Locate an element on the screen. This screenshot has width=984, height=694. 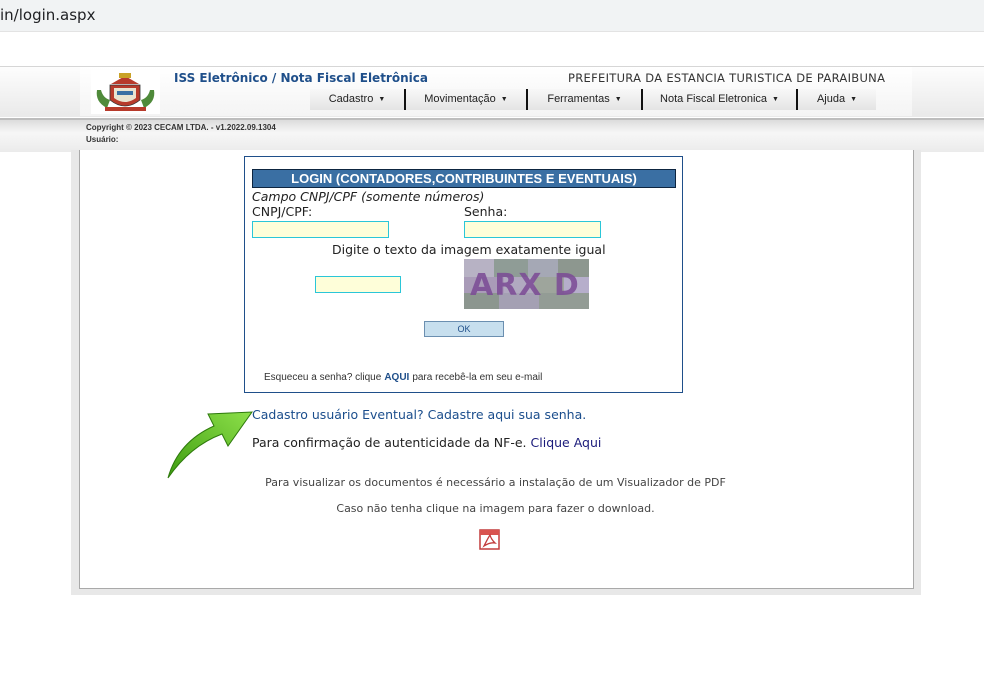
menu-ferramentas: Ferramentas ▼ is located at coordinates (585, 99).